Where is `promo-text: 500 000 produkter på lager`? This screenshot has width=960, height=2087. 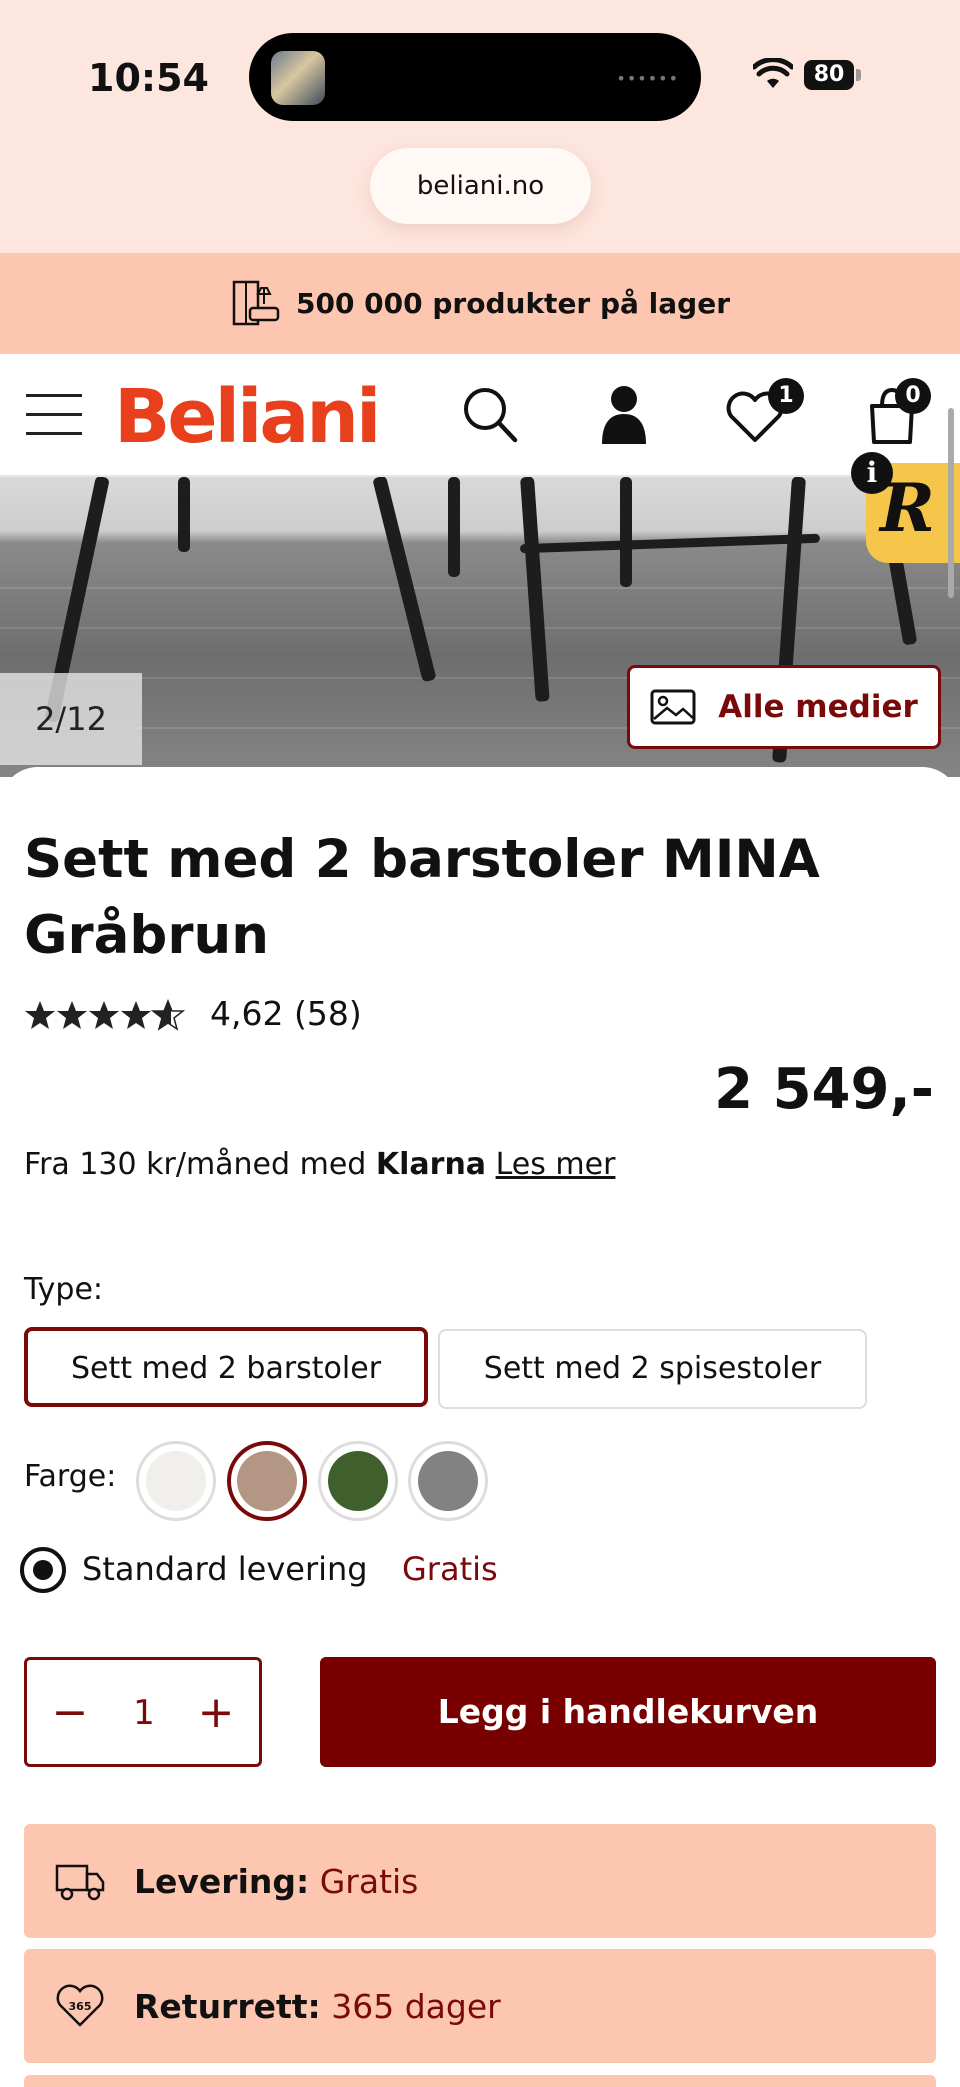
promo-text: 500 000 produkter på lager is located at coordinates (513, 303).